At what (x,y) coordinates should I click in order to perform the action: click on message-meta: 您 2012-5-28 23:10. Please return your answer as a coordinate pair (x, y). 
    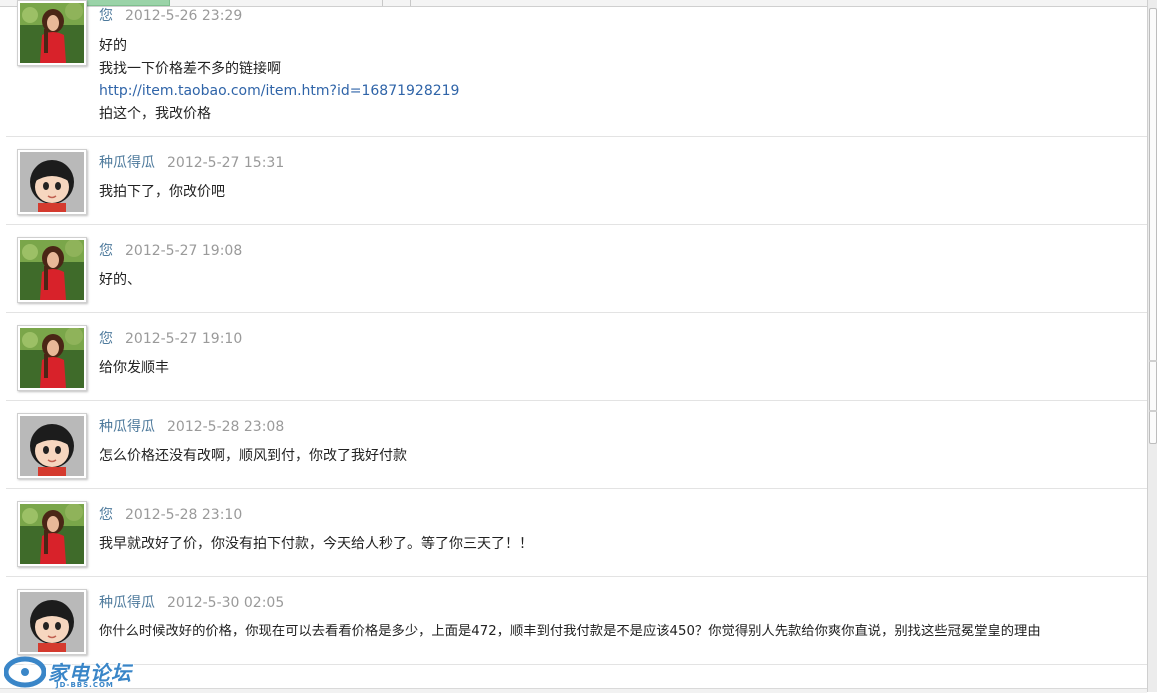
    Looking at the image, I should click on (170, 514).